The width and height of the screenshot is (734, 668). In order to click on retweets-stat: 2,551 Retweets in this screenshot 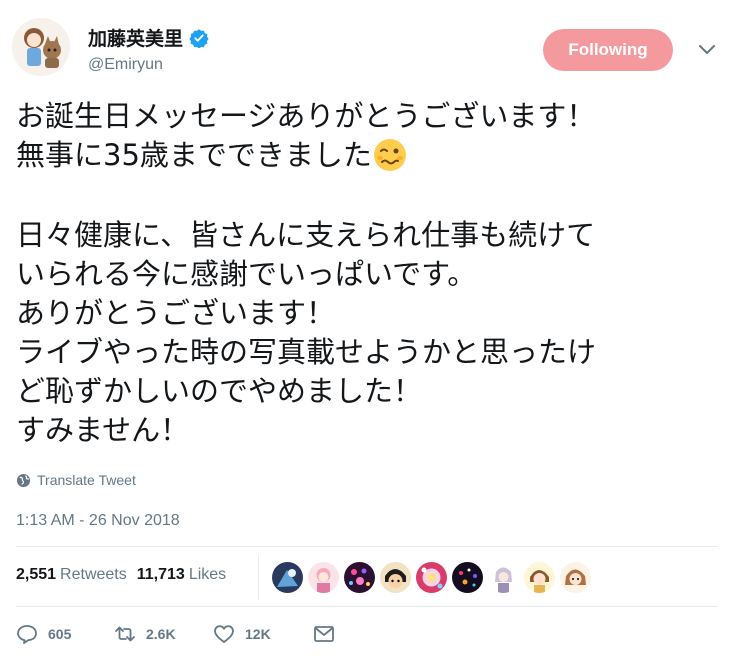, I will do `click(71, 575)`.